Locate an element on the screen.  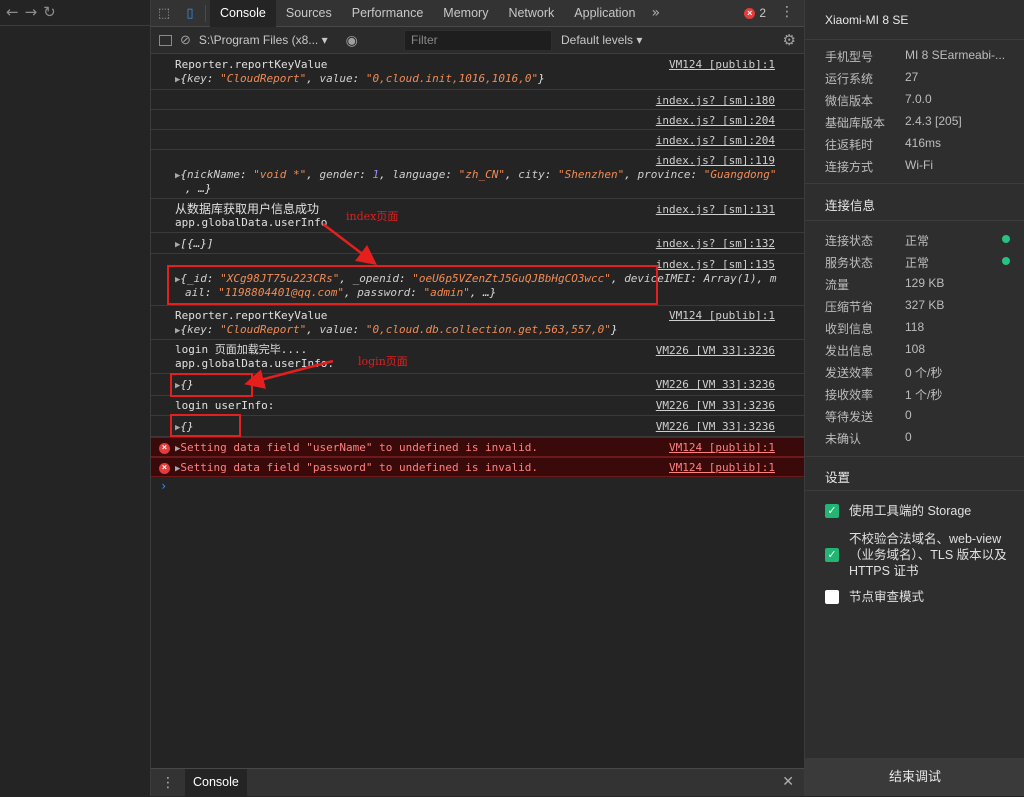
end-debug-button: 结束调试 is located at coordinates (914, 777).